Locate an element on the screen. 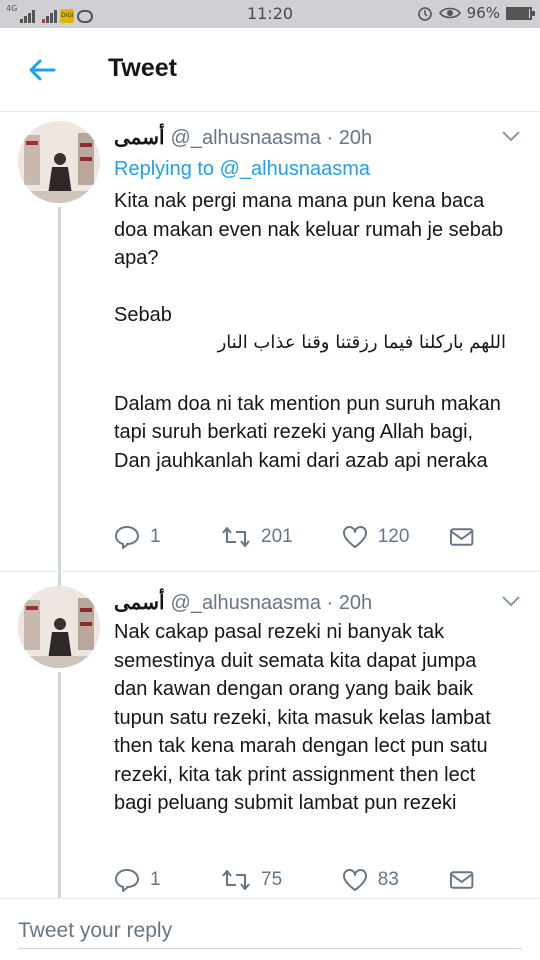 The image size is (540, 960). top-app-bar: Tweet is located at coordinates (270, 70).